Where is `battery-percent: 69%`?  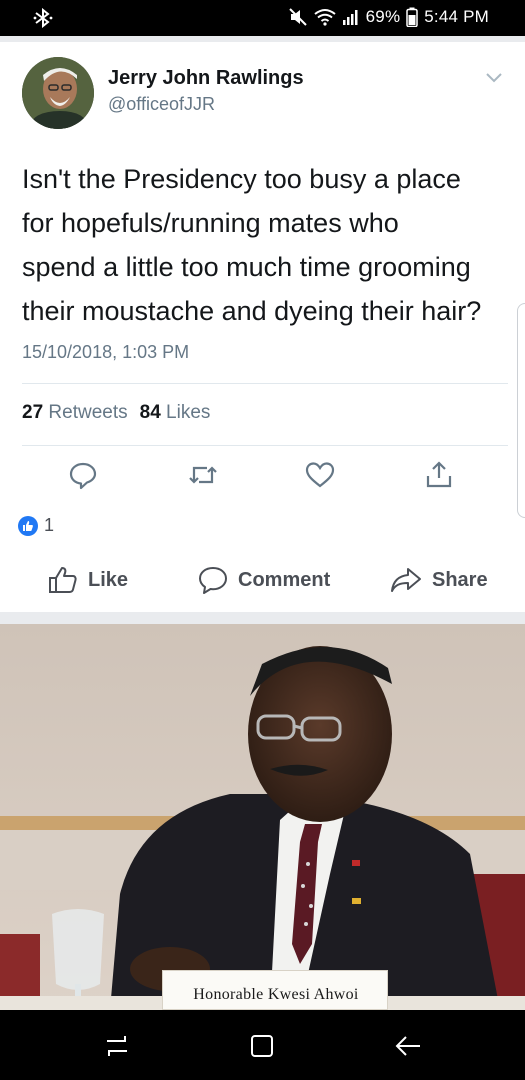
battery-percent: 69% is located at coordinates (383, 16).